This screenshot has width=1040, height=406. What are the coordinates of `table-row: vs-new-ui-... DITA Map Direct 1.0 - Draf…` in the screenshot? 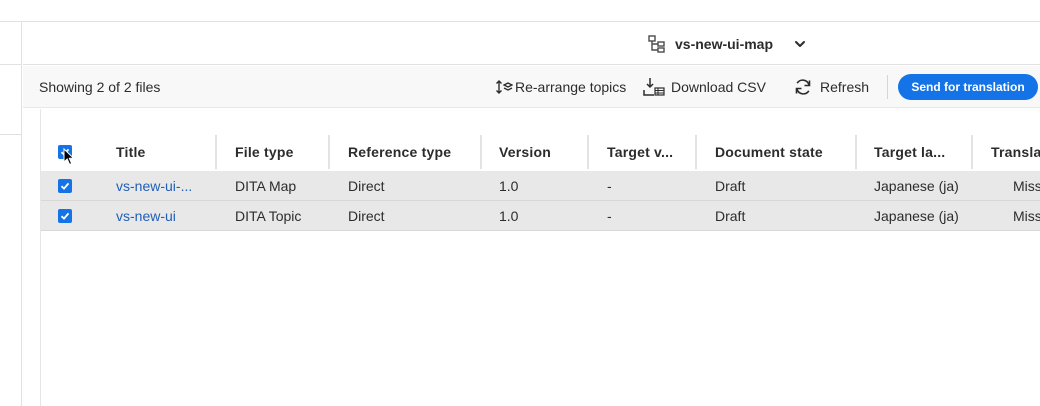 It's located at (540, 186).